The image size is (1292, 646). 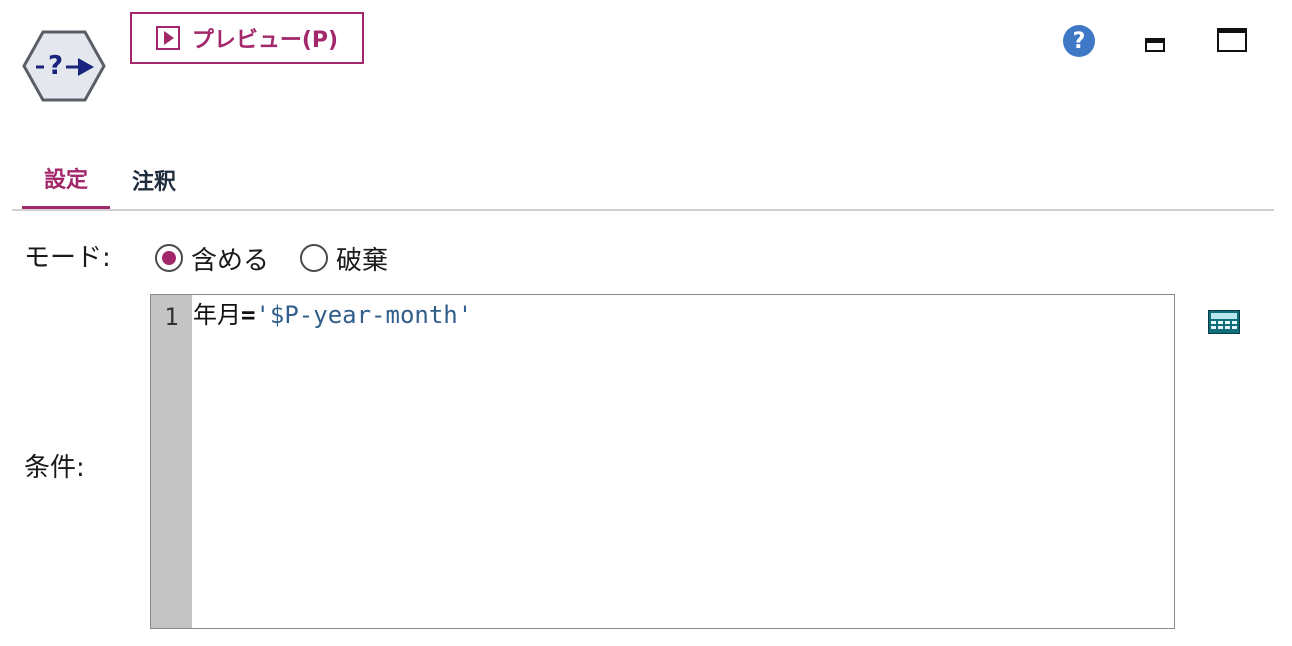 What do you see at coordinates (265, 40) in the screenshot?
I see `preview-button-label: プレビュー(P)` at bounding box center [265, 40].